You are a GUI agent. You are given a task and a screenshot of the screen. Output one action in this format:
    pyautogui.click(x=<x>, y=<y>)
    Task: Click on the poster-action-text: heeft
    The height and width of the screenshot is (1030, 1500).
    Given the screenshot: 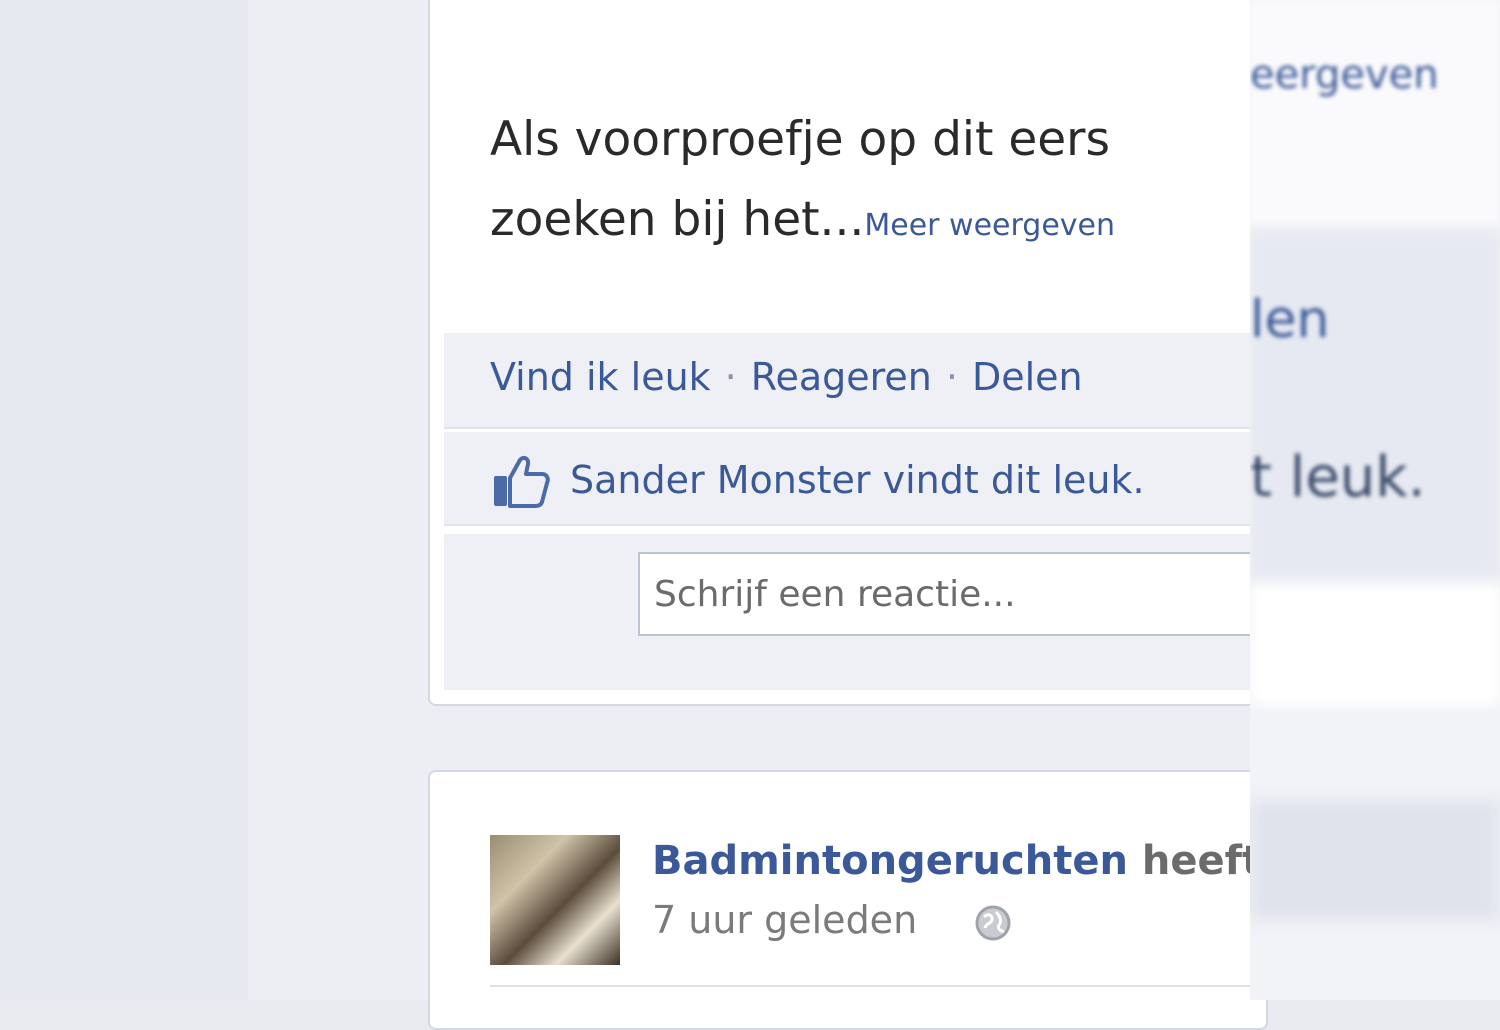 What is the action you would take?
    pyautogui.click(x=1194, y=861)
    